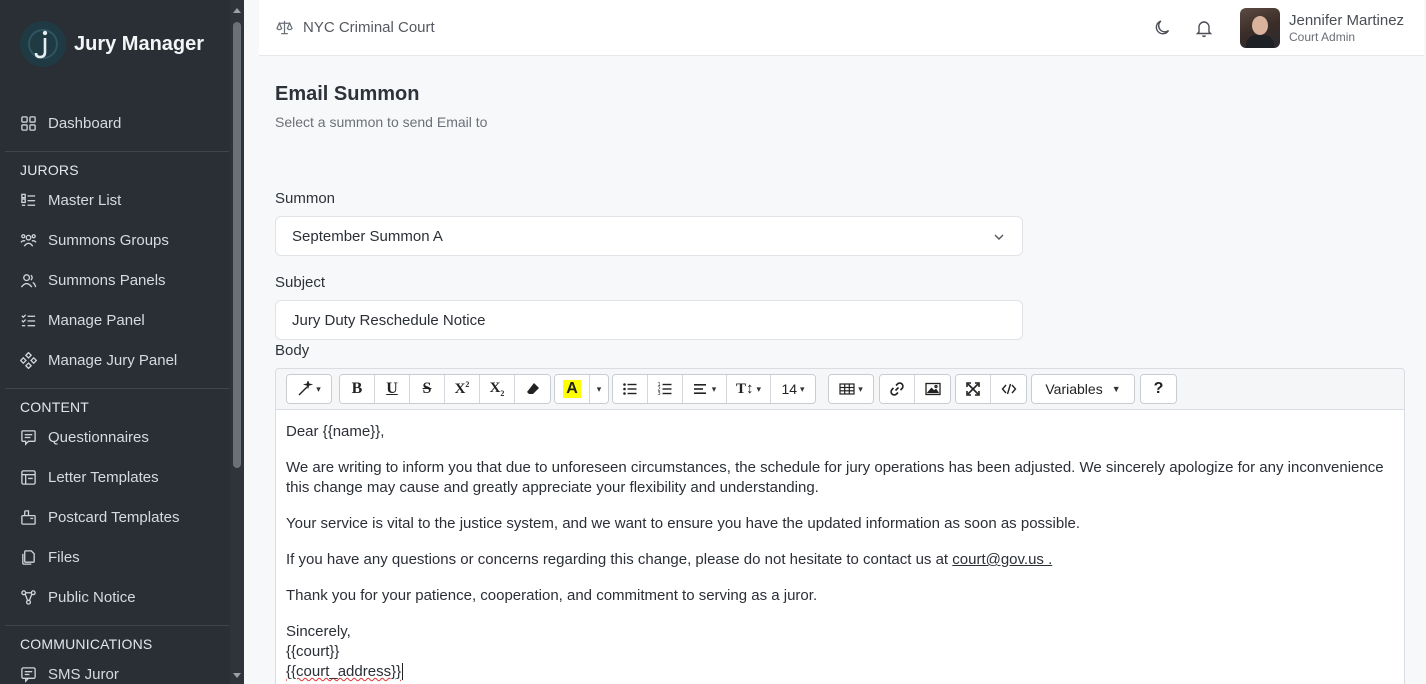 Image resolution: width=1426 pixels, height=684 pixels. I want to click on sidebar-item-label: Letter Templates, so click(103, 477).